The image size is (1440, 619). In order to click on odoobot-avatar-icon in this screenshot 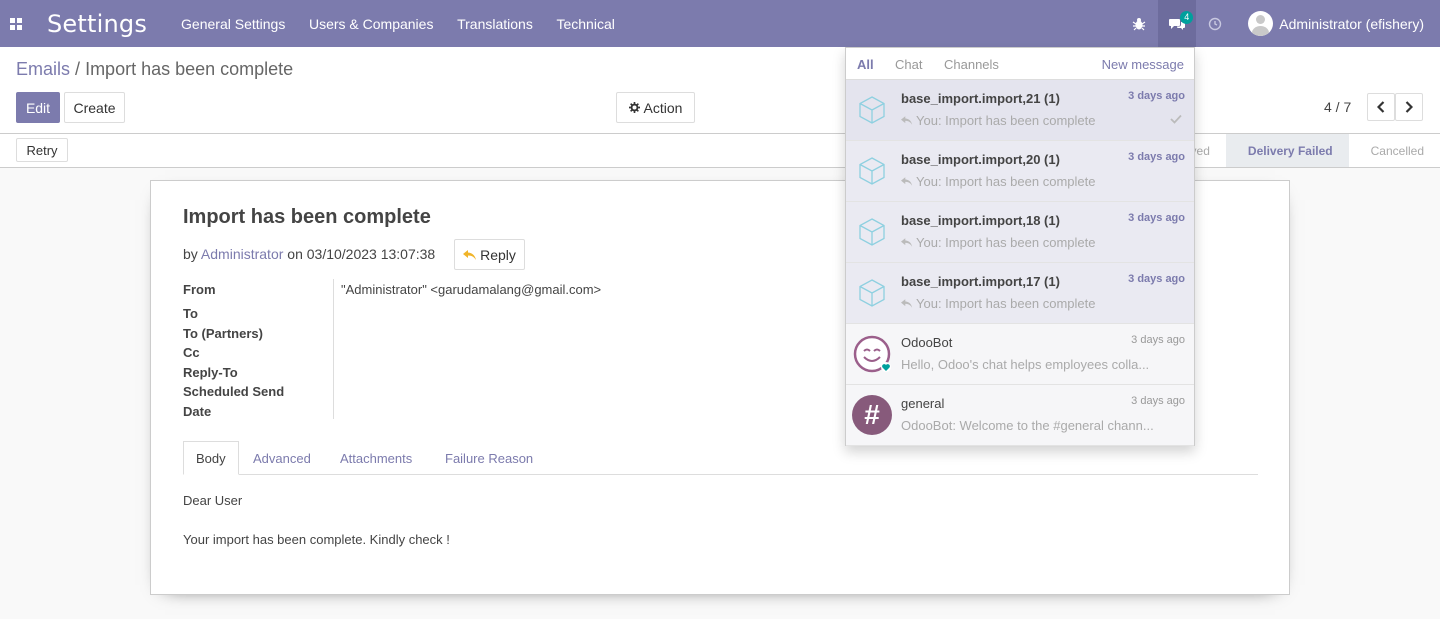, I will do `click(872, 354)`.